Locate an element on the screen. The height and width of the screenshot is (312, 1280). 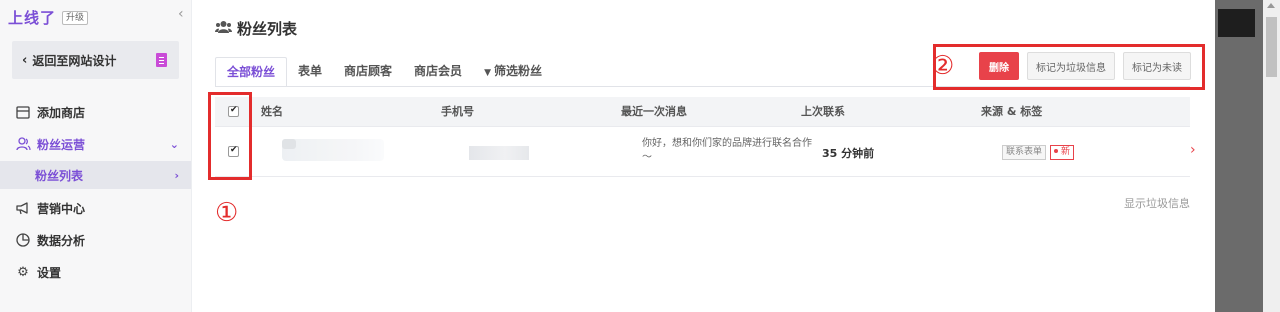
column-header-last-contact: 上次联系 is located at coordinates (823, 112).